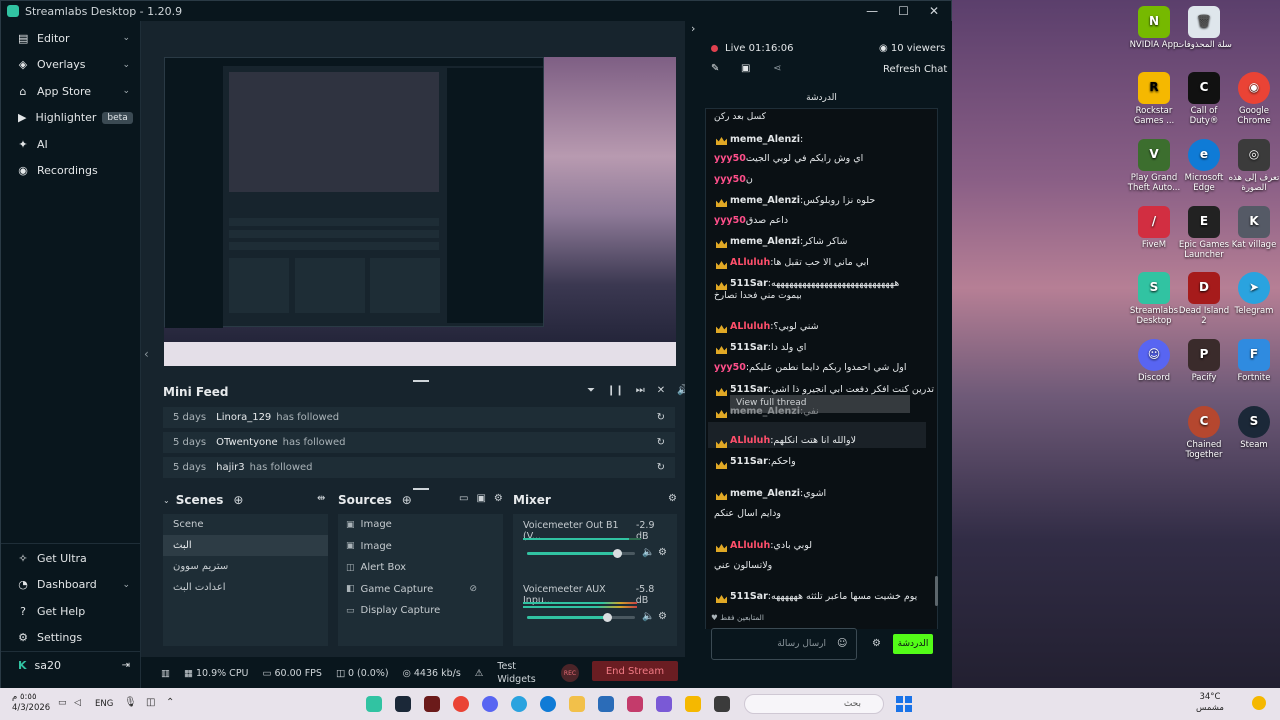  Describe the element at coordinates (606, 704) in the screenshot. I see `store-taskbar-icon` at that location.